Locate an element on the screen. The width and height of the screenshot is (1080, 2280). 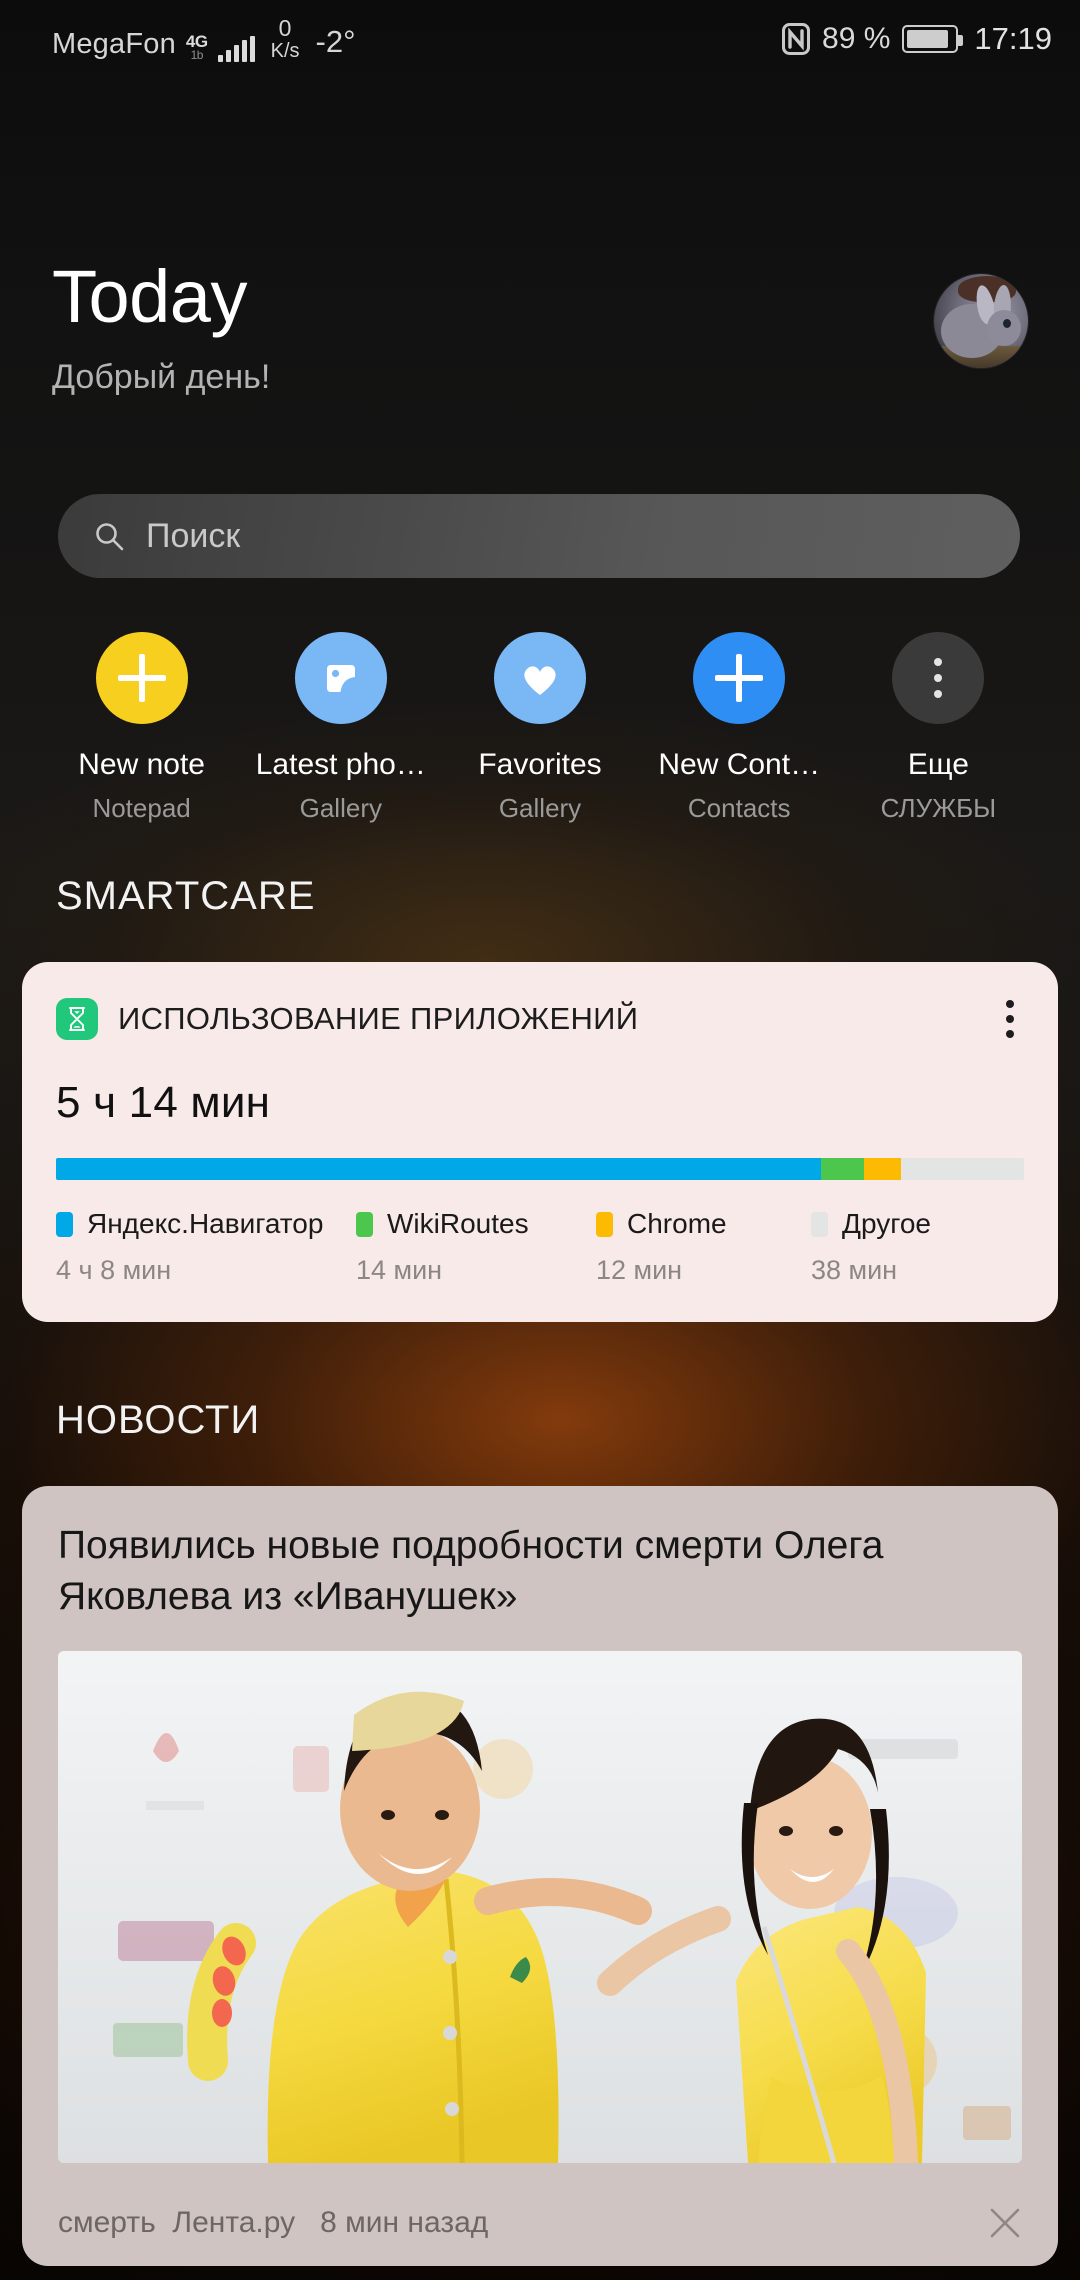
shortcut-label: Favorites is located at coordinates (540, 764).